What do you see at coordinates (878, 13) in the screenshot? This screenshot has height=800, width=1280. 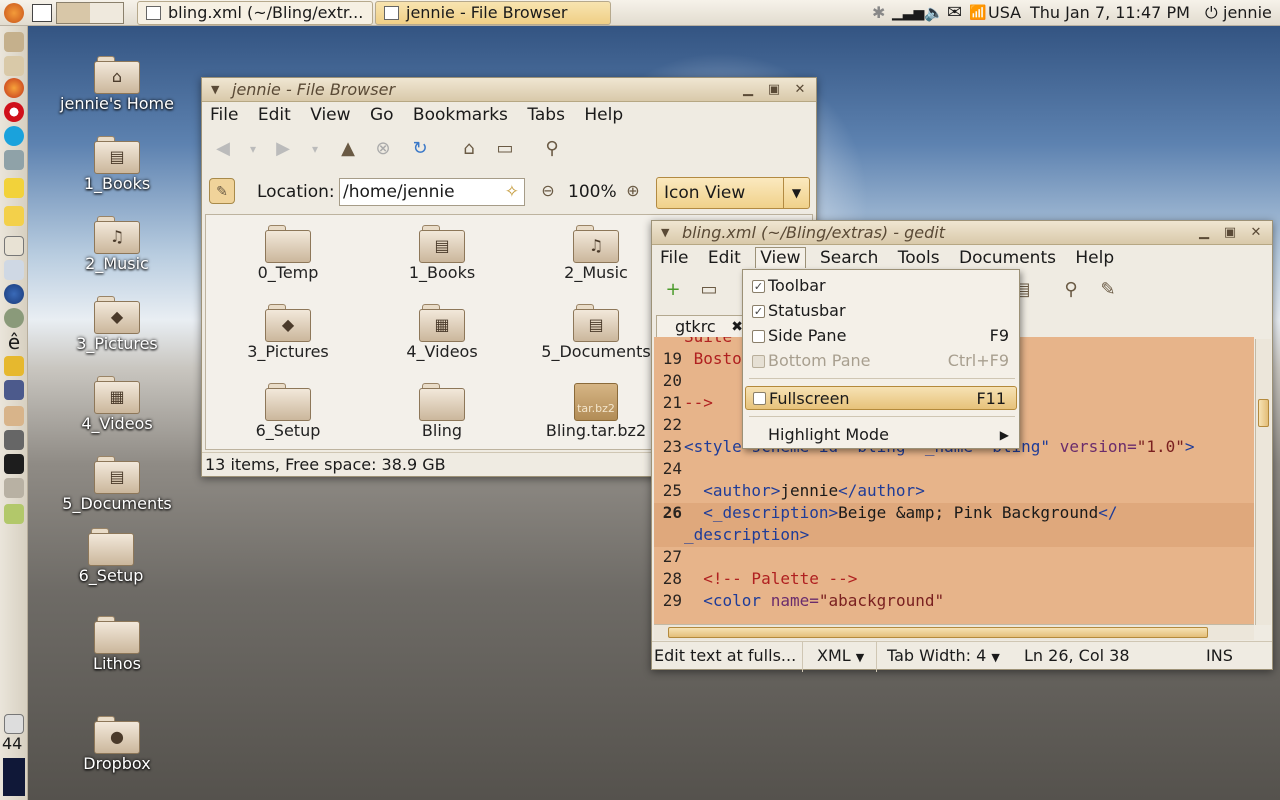 I see `bluetooth-icon: ✱` at bounding box center [878, 13].